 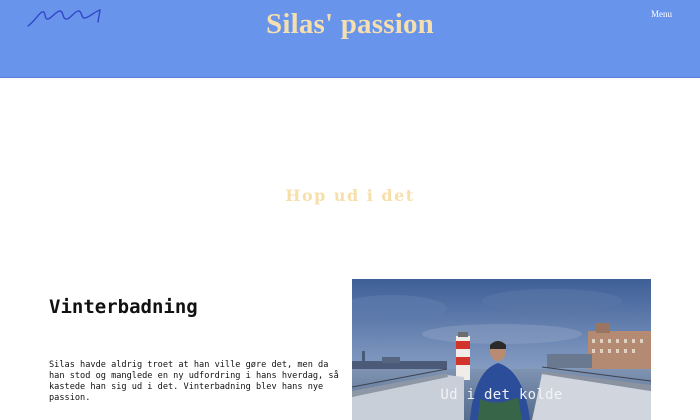 I want to click on photo-caption: Ud i det kolde, so click(x=501, y=395).